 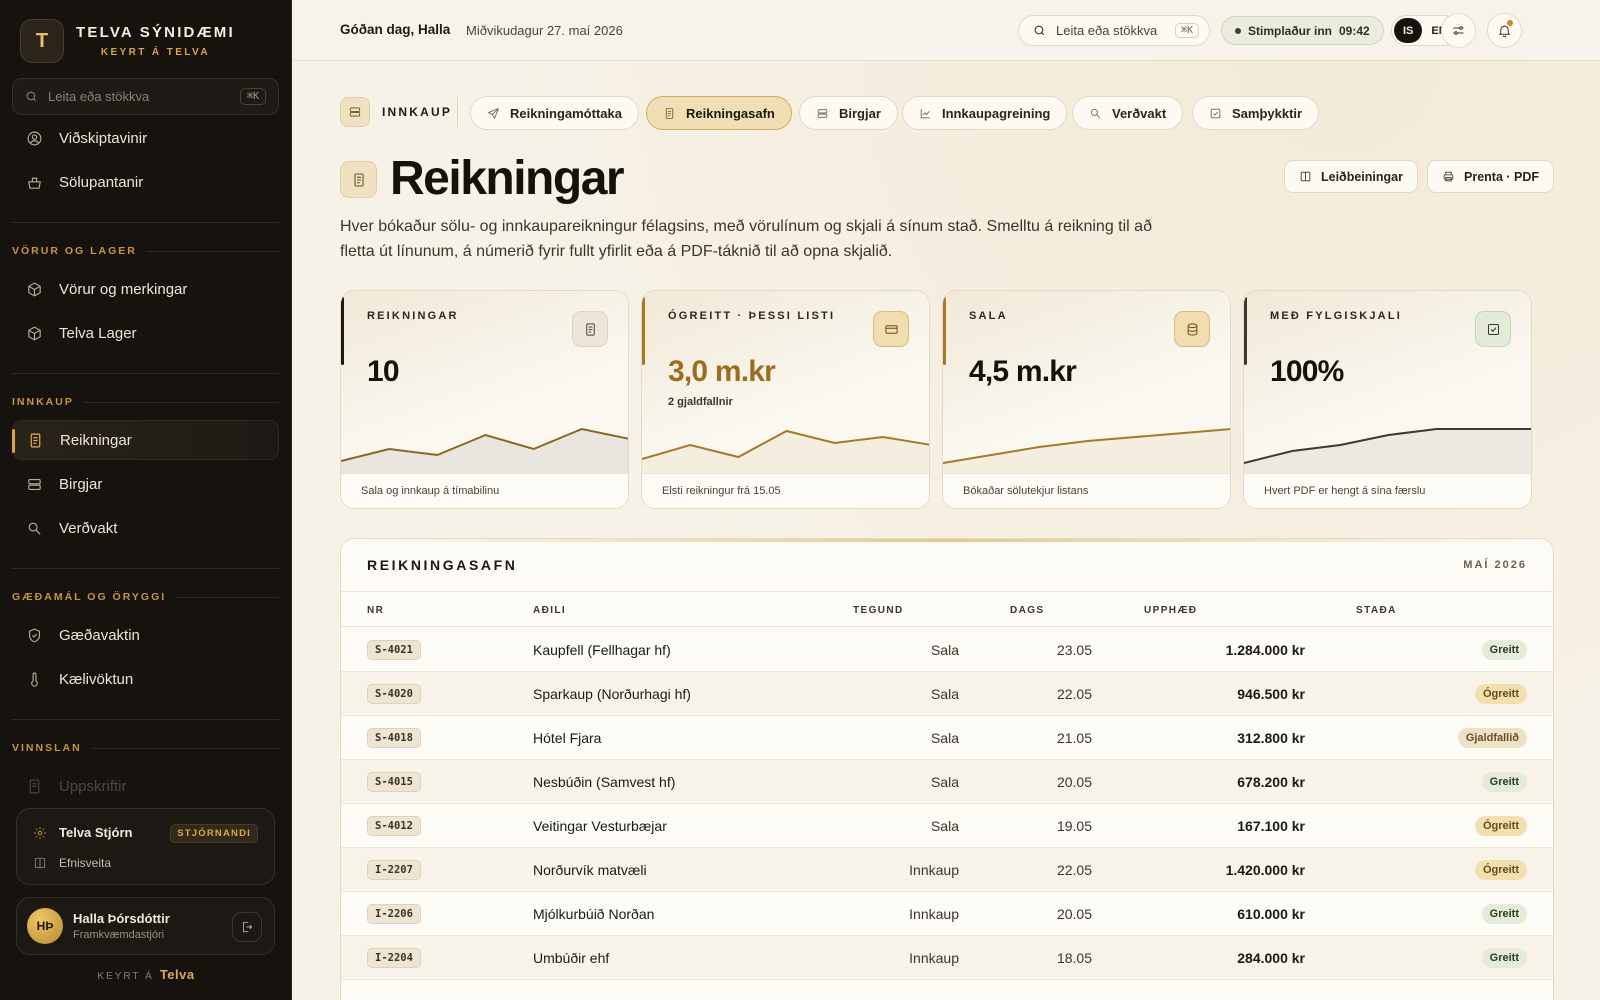 I want to click on sidebar-item-cold-monitoring: Kælivöktun, so click(x=145, y=679).